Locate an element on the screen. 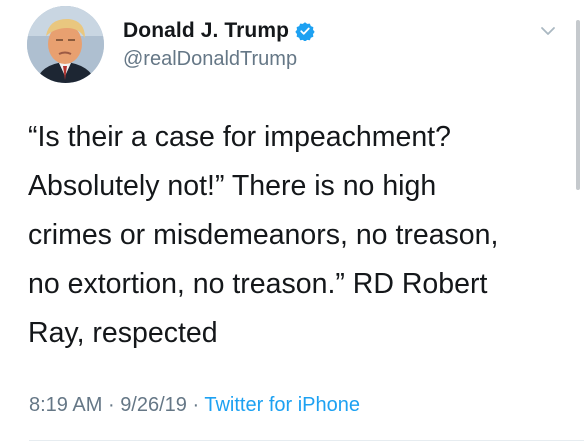  tweet-date: 9/26/19 is located at coordinates (153, 405).